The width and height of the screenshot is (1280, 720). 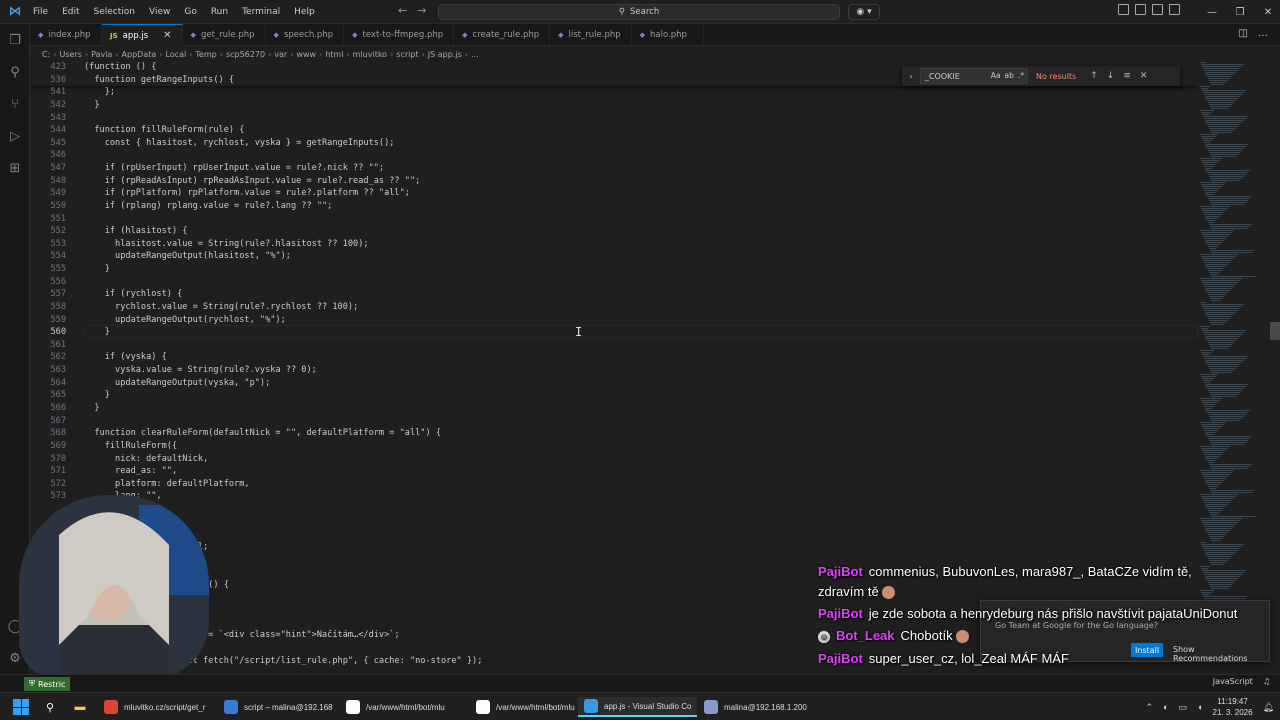 What do you see at coordinates (1021, 75) in the screenshot?
I see `regex-icon: .*` at bounding box center [1021, 75].